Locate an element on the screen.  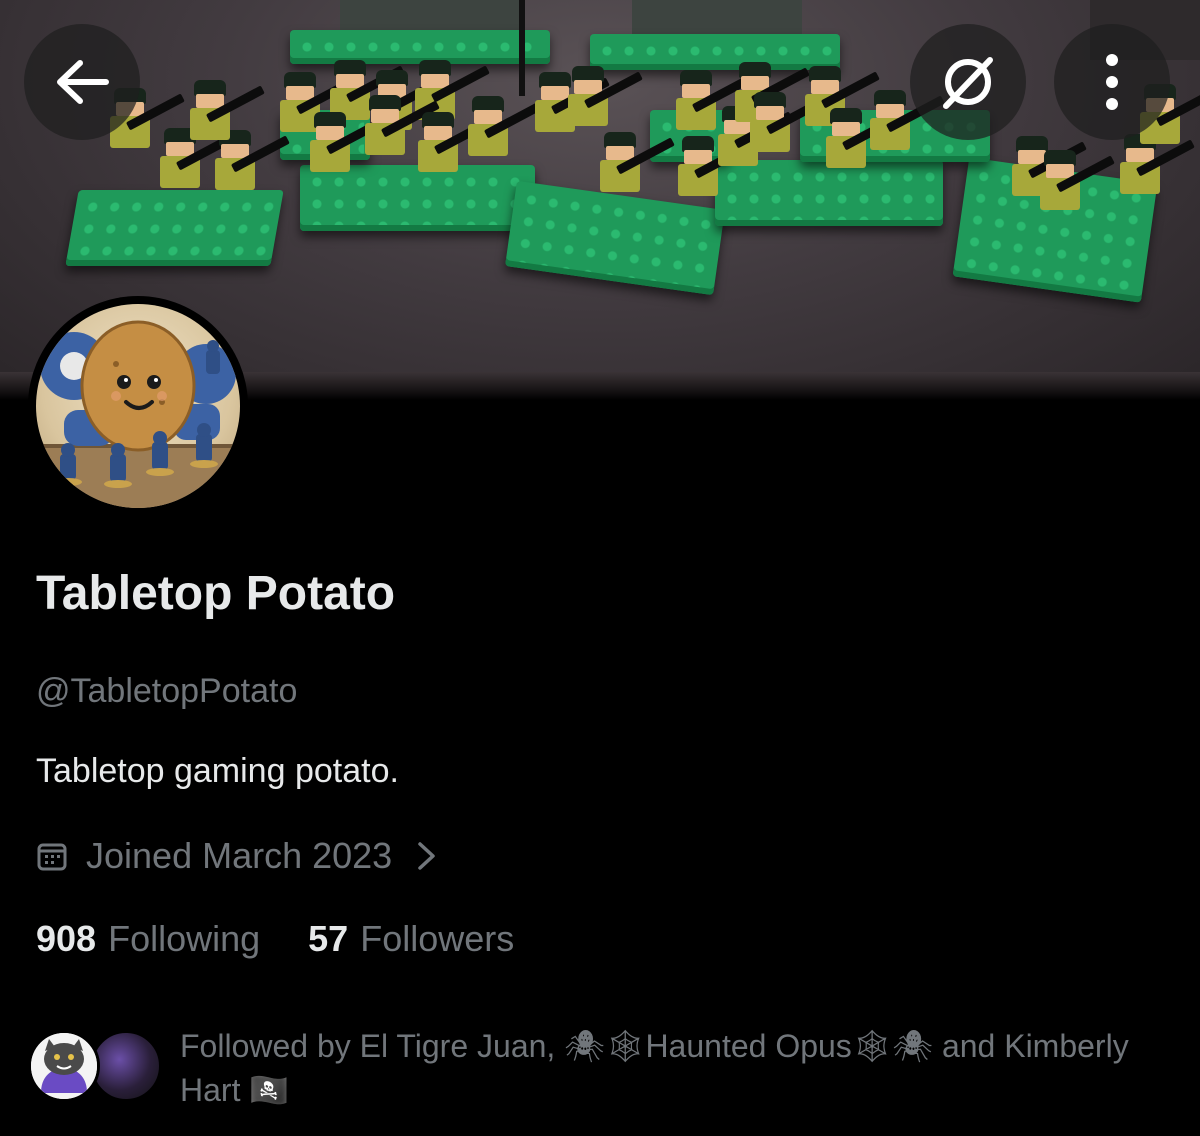
followers-link: 57 Followers is located at coordinates (411, 939).